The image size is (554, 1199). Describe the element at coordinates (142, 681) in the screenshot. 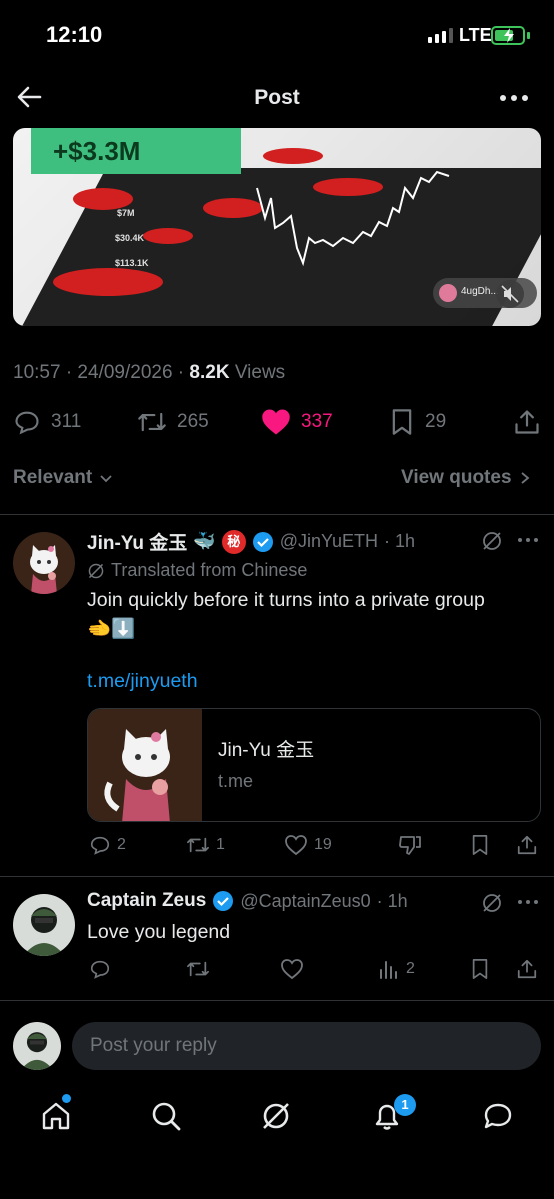

I see `telegram-link: t.me/jinyueth` at that location.